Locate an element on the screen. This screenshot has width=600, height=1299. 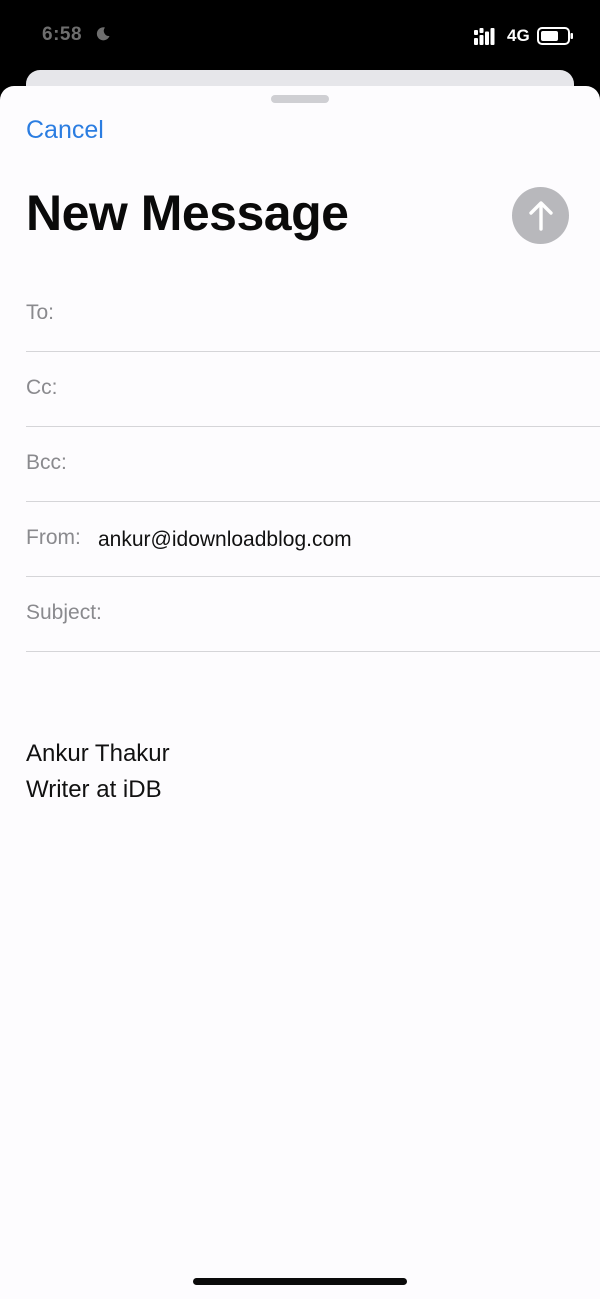
status-time: 6:58 is located at coordinates (62, 34).